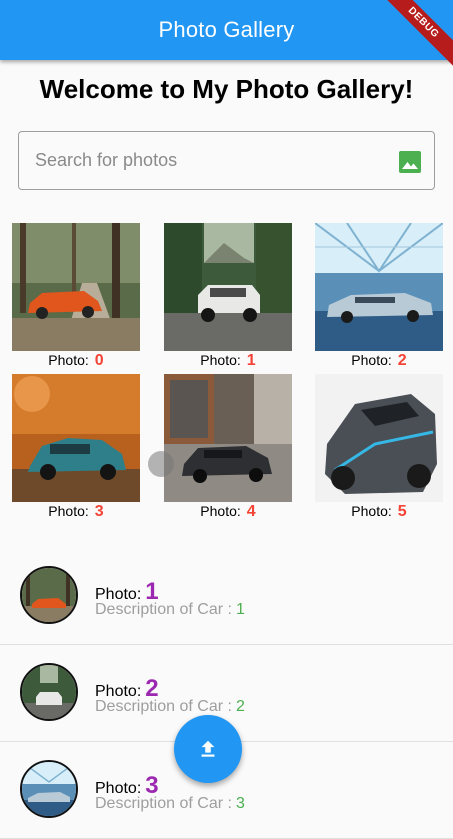 This screenshot has width=453, height=839. I want to click on grid-caption-number: 0, so click(99, 360).